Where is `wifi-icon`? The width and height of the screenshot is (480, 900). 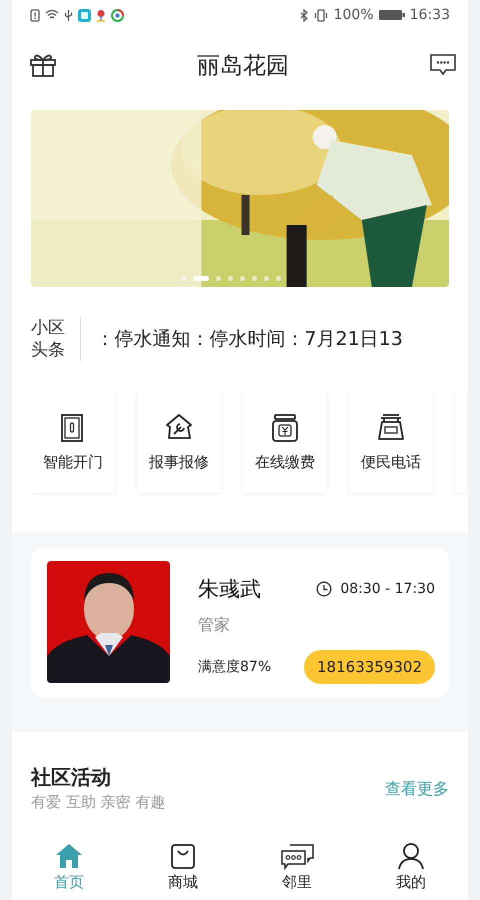 wifi-icon is located at coordinates (52, 15).